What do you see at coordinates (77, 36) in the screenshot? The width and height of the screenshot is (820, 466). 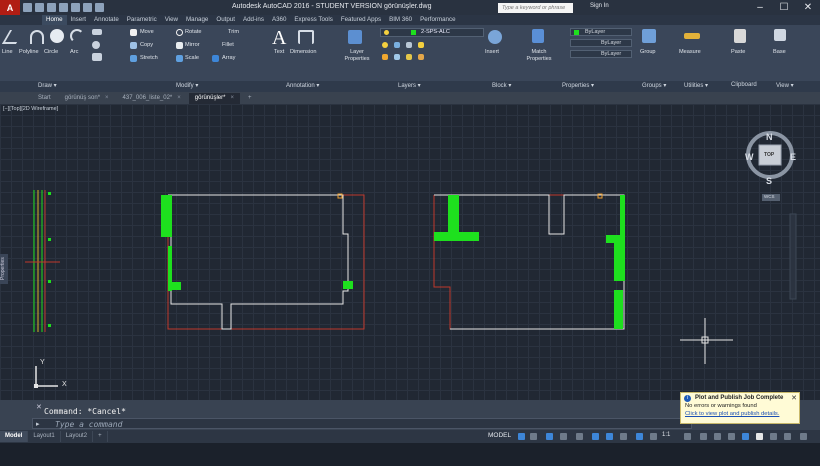 I see `arc-icon` at bounding box center [77, 36].